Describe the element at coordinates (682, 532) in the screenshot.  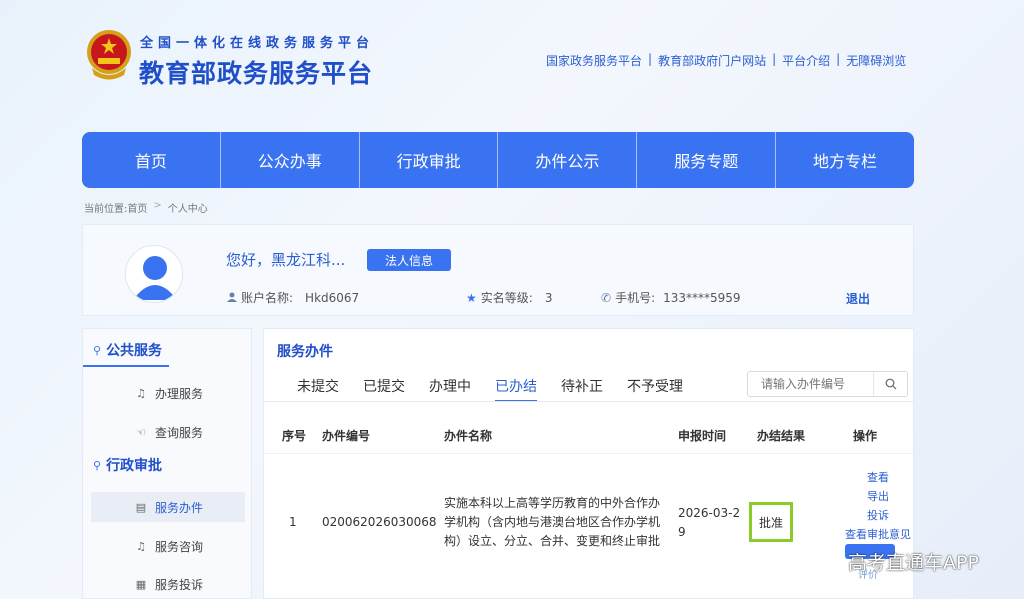
I see `cell-date-line: 9` at that location.